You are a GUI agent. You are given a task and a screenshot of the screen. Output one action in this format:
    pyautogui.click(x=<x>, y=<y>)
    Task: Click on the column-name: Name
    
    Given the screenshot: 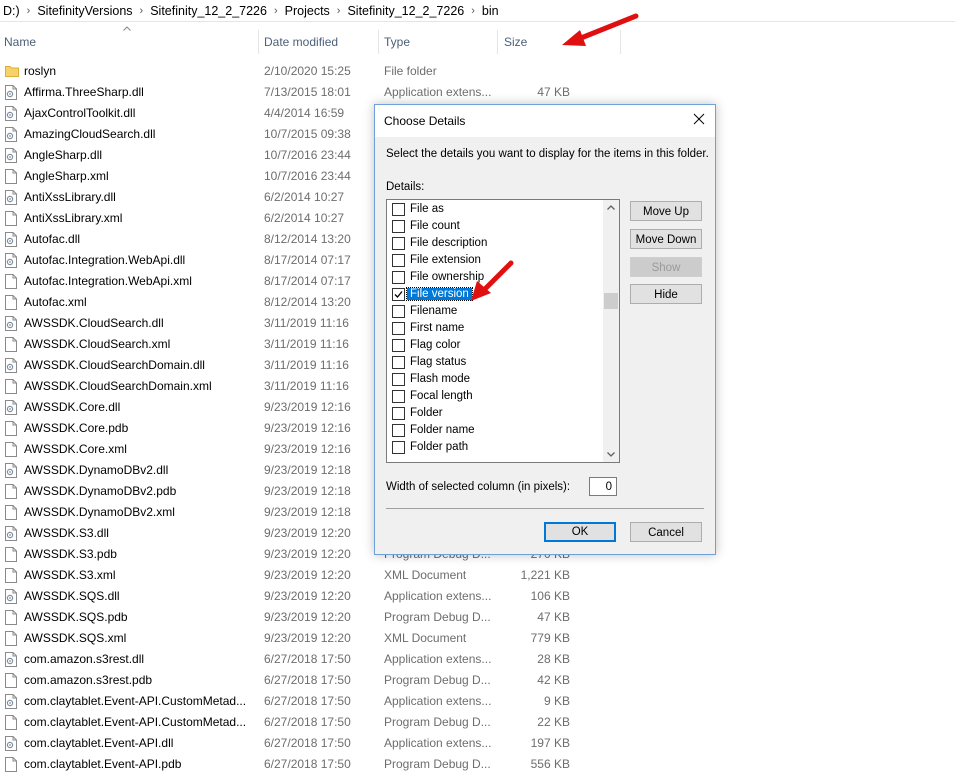 What is the action you would take?
    pyautogui.click(x=20, y=41)
    